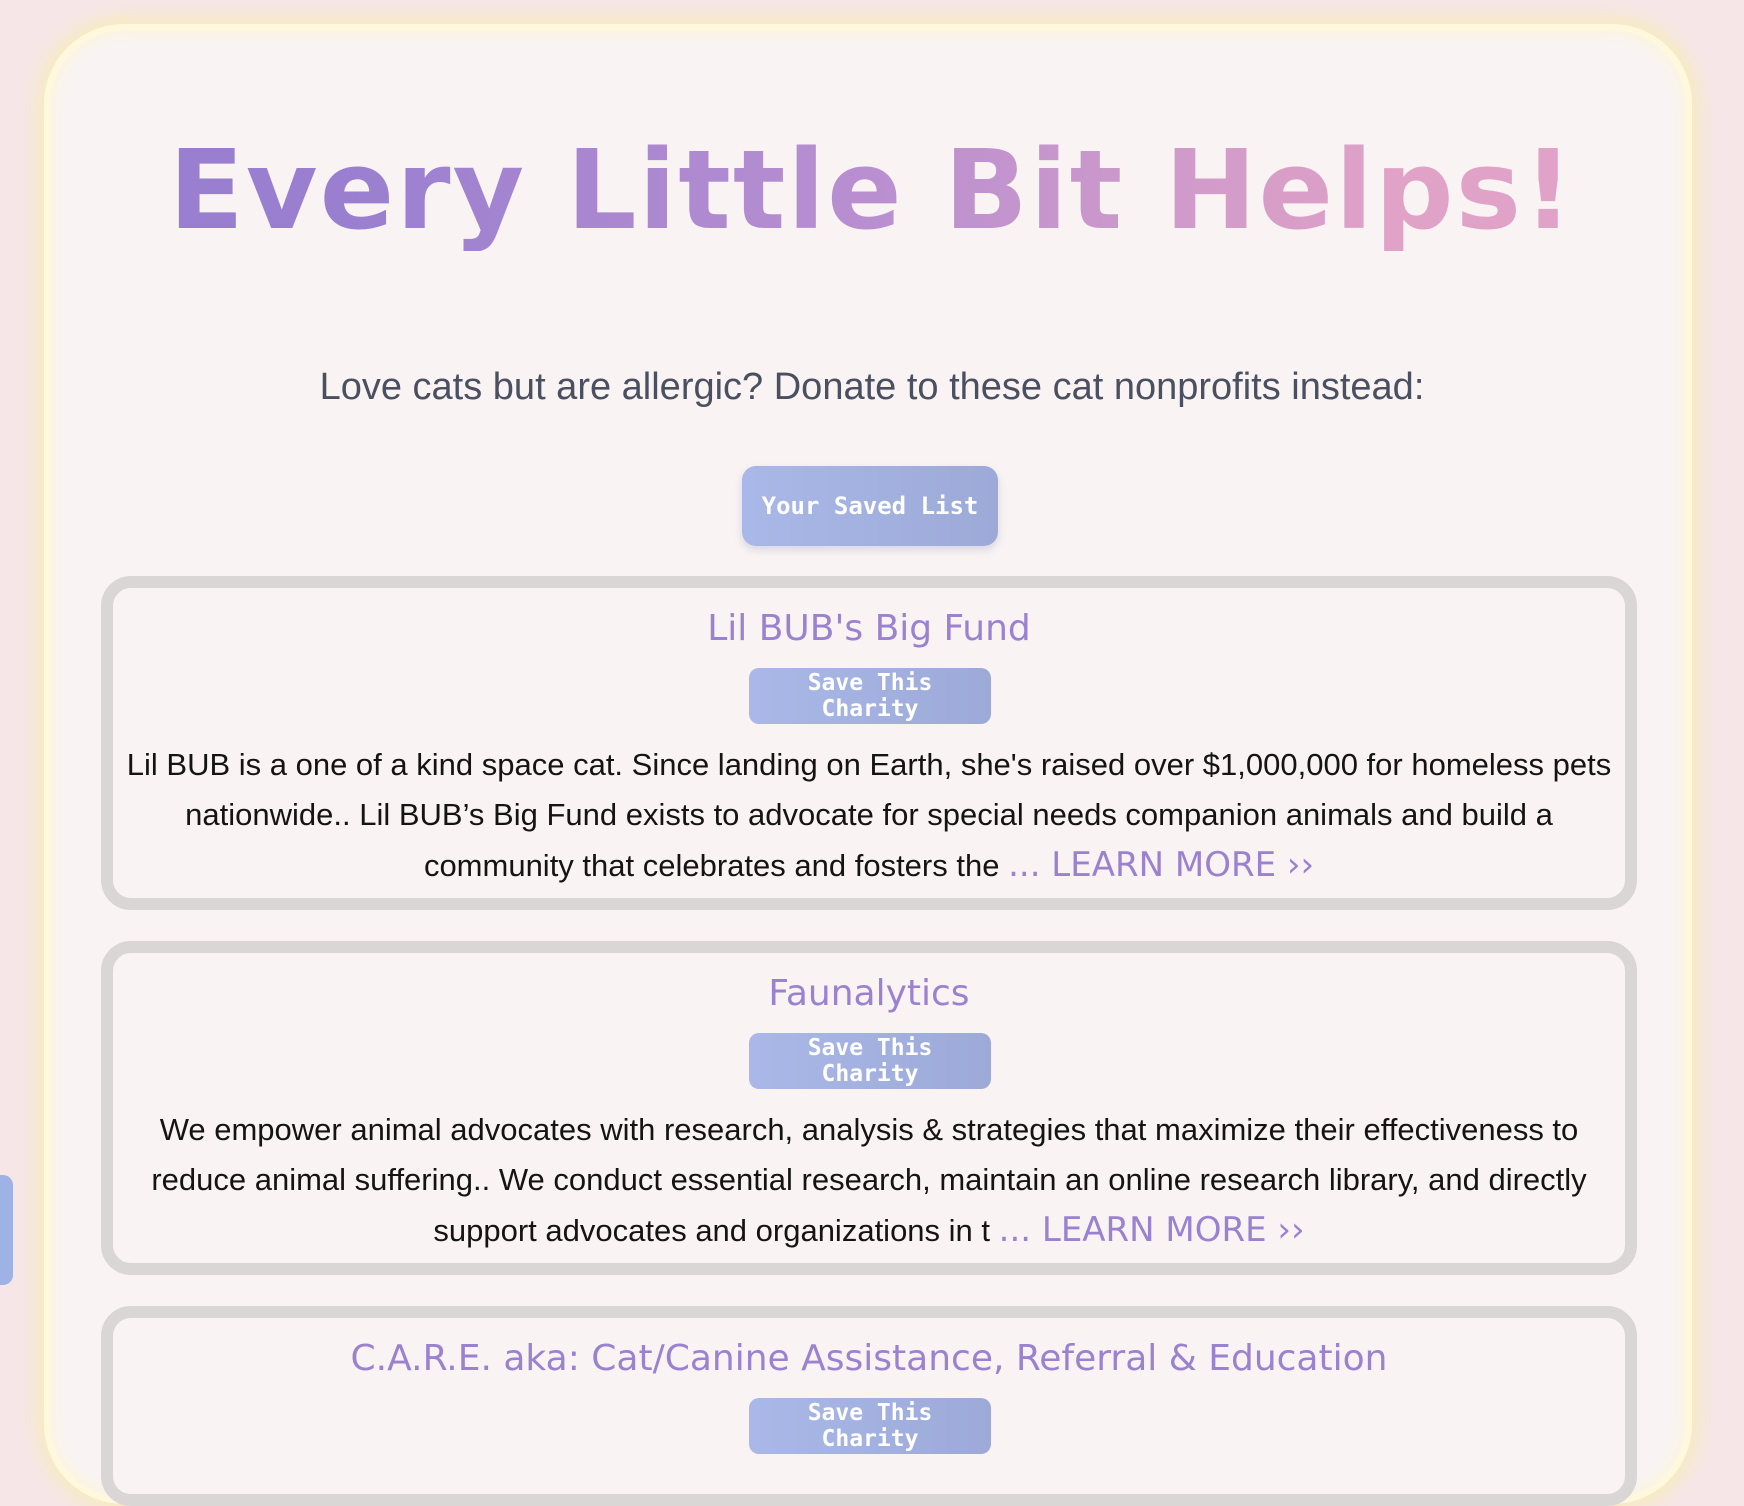  What do you see at coordinates (869, 628) in the screenshot?
I see `charity-name: Lil BUB's Big Fund` at bounding box center [869, 628].